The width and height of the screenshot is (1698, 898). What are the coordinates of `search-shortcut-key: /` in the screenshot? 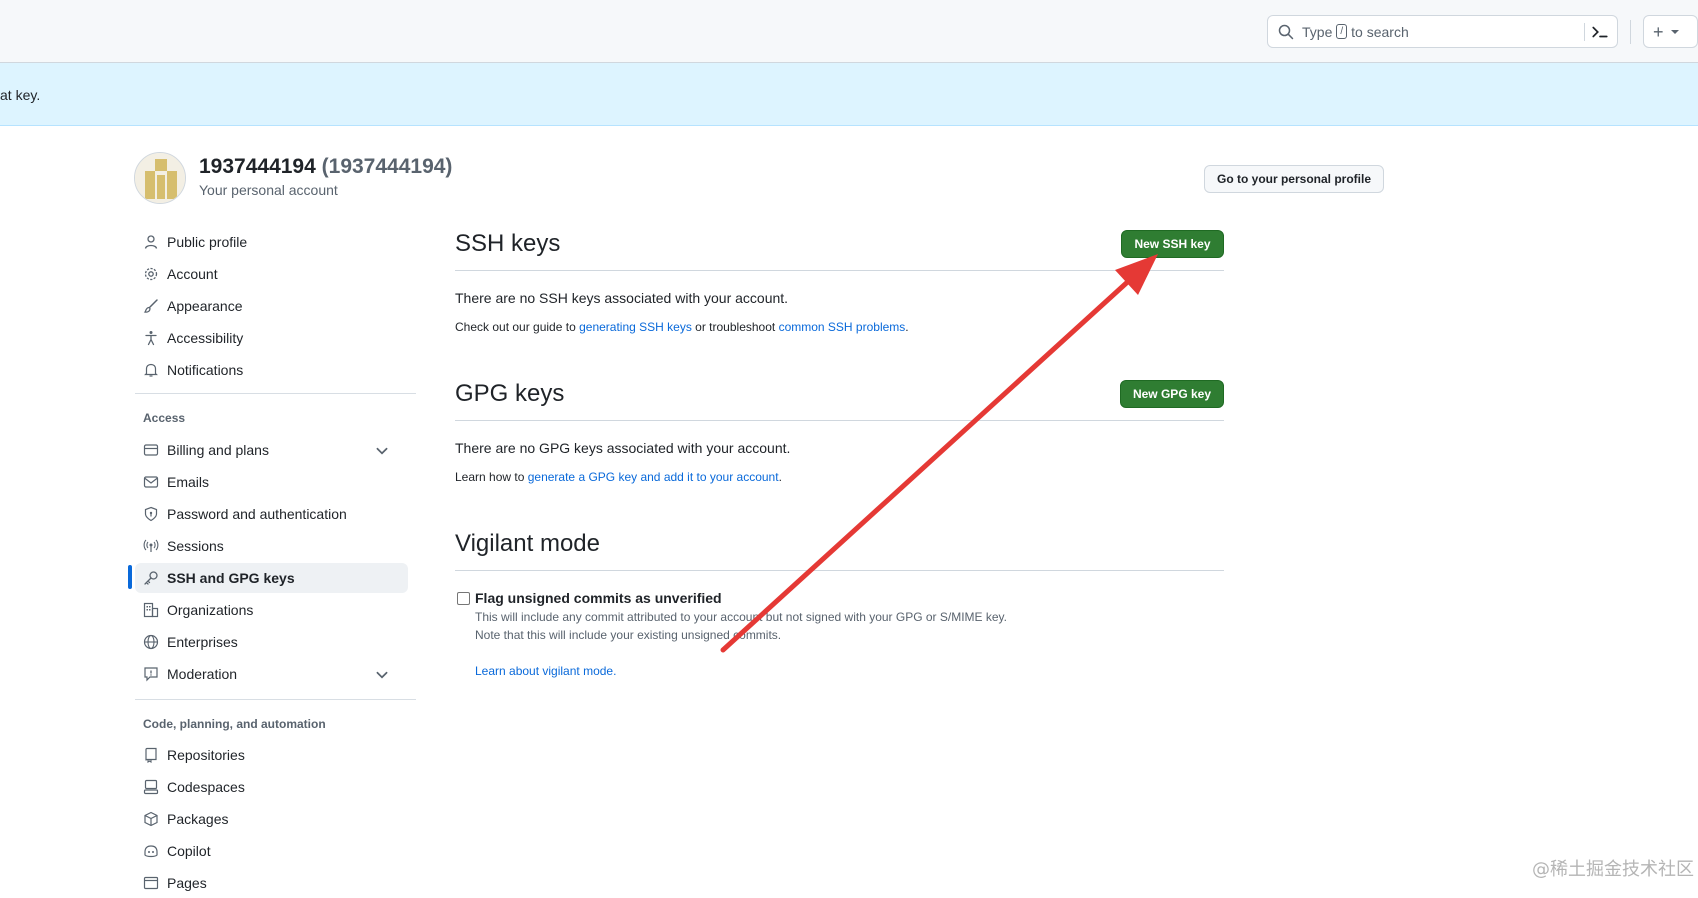 It's located at (1342, 31).